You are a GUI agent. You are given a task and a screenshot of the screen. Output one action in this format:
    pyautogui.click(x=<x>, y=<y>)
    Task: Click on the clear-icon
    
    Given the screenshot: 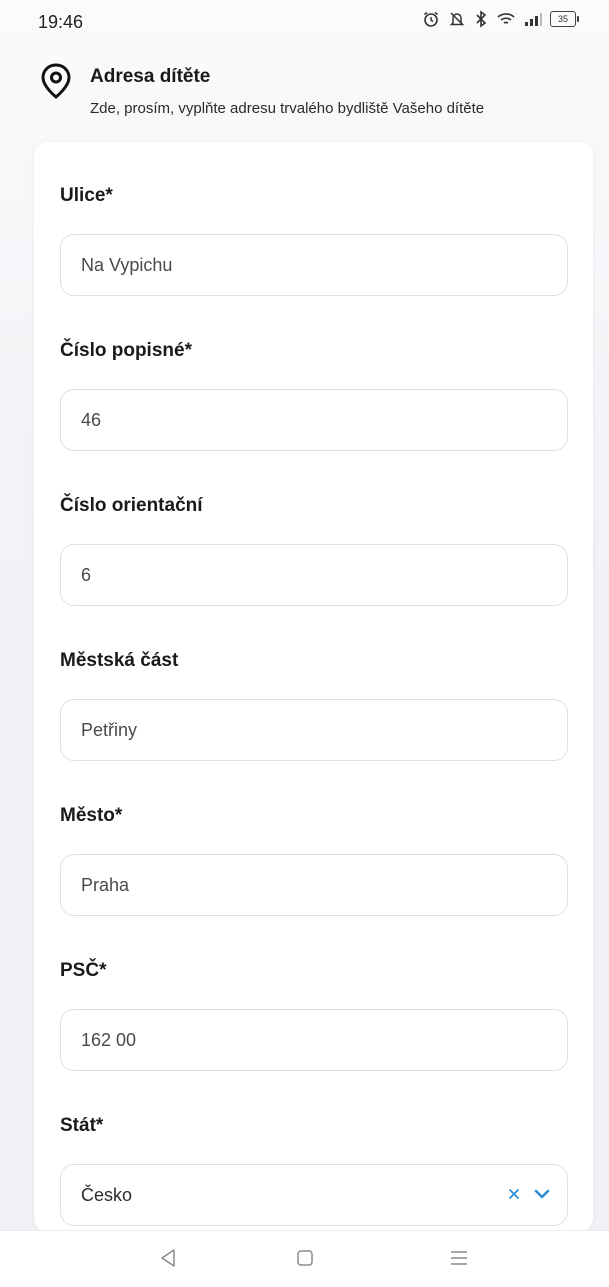 What is the action you would take?
    pyautogui.click(x=514, y=1195)
    